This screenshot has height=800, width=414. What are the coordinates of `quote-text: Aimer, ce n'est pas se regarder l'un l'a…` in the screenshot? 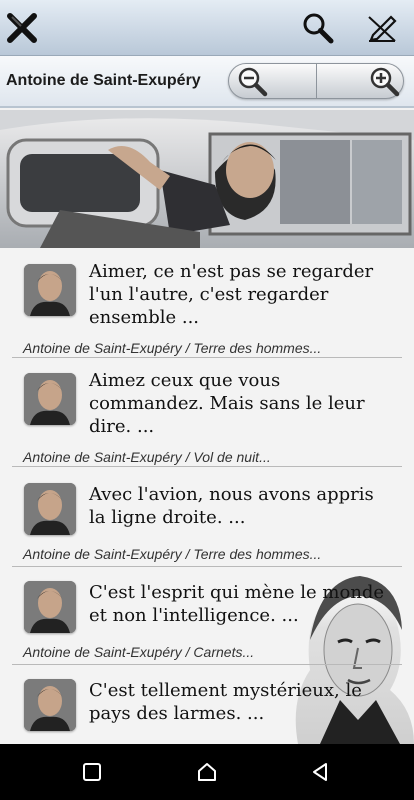 It's located at (231, 294).